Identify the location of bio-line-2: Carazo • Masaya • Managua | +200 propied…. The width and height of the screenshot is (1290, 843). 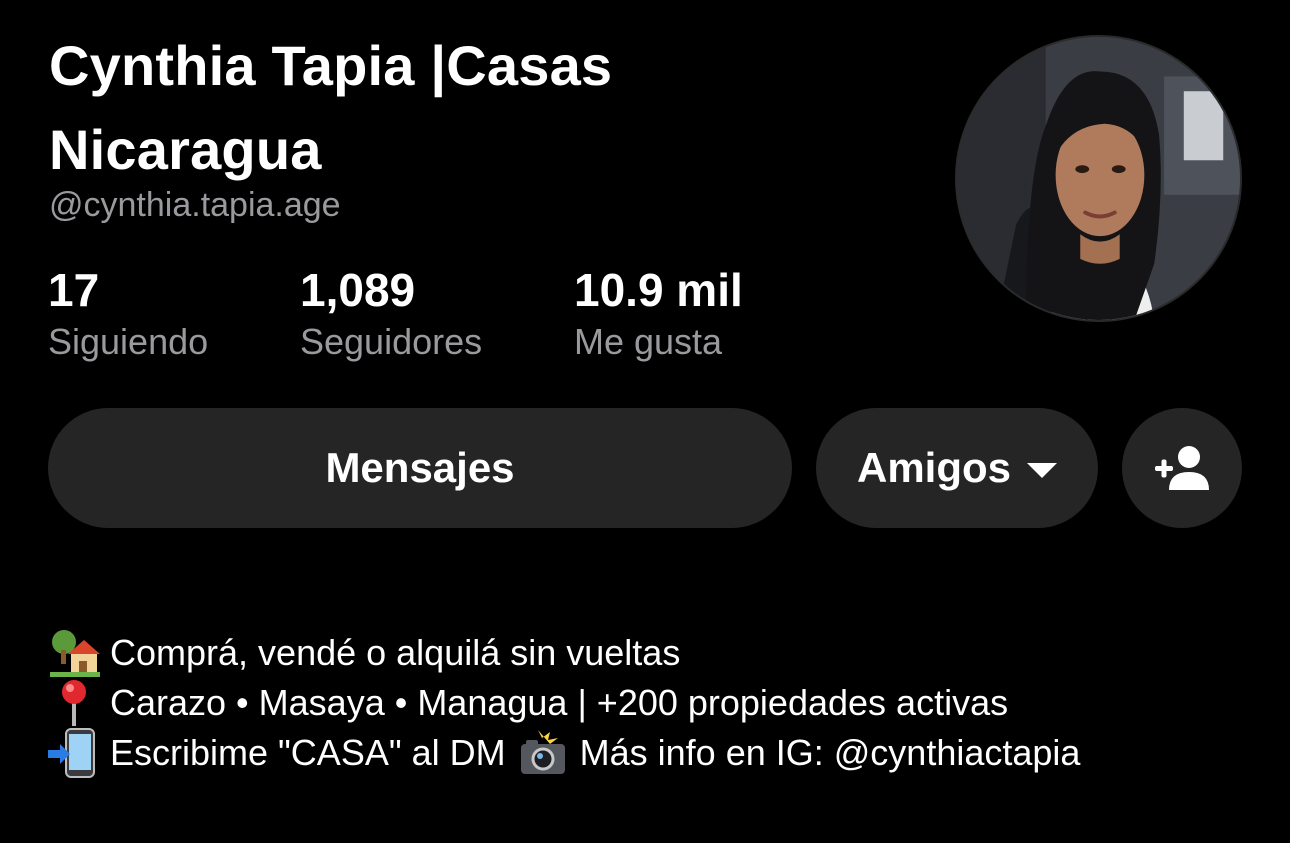
(564, 703).